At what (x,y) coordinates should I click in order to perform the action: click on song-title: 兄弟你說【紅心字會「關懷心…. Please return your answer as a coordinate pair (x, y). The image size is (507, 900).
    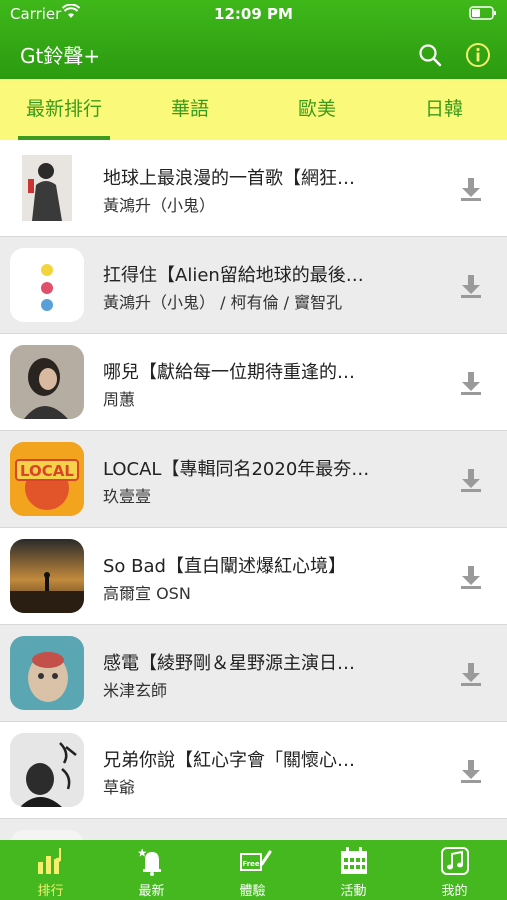
    Looking at the image, I should click on (229, 760).